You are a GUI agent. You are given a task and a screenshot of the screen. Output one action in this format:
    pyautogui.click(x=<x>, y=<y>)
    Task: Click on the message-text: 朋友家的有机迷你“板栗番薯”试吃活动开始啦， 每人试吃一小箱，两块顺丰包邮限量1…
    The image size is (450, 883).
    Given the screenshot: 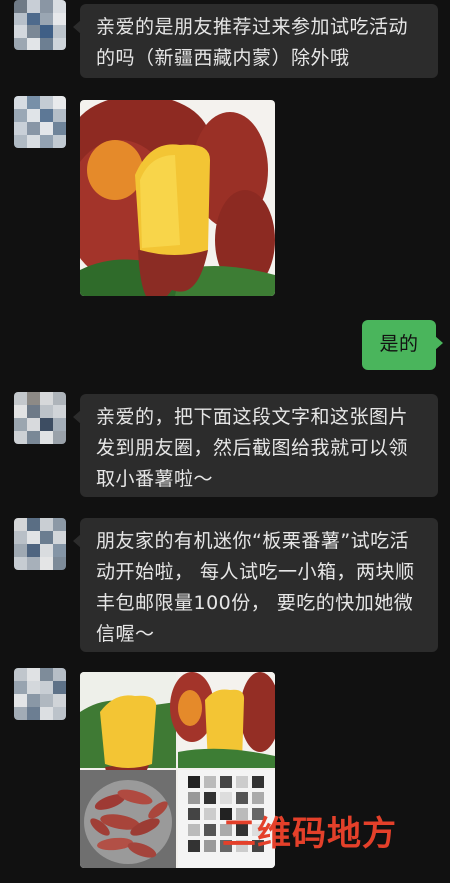 What is the action you would take?
    pyautogui.click(x=255, y=587)
    